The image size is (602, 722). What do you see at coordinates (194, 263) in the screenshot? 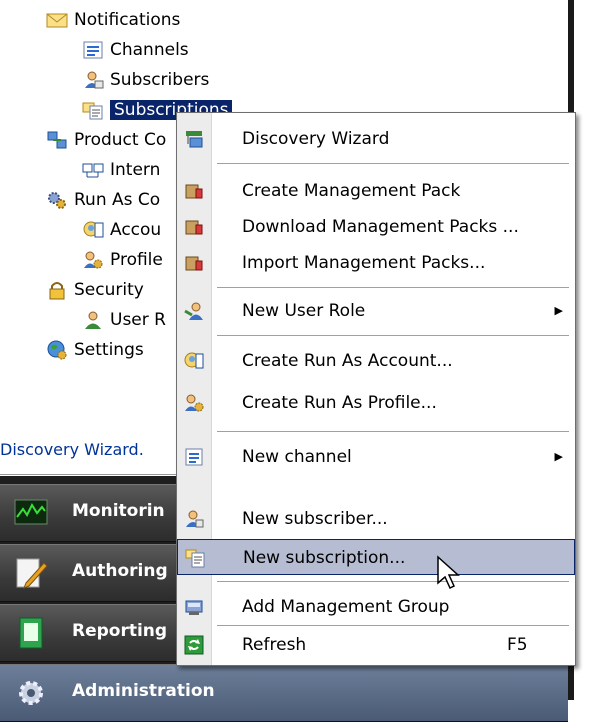
I see `import-pack-icon` at bounding box center [194, 263].